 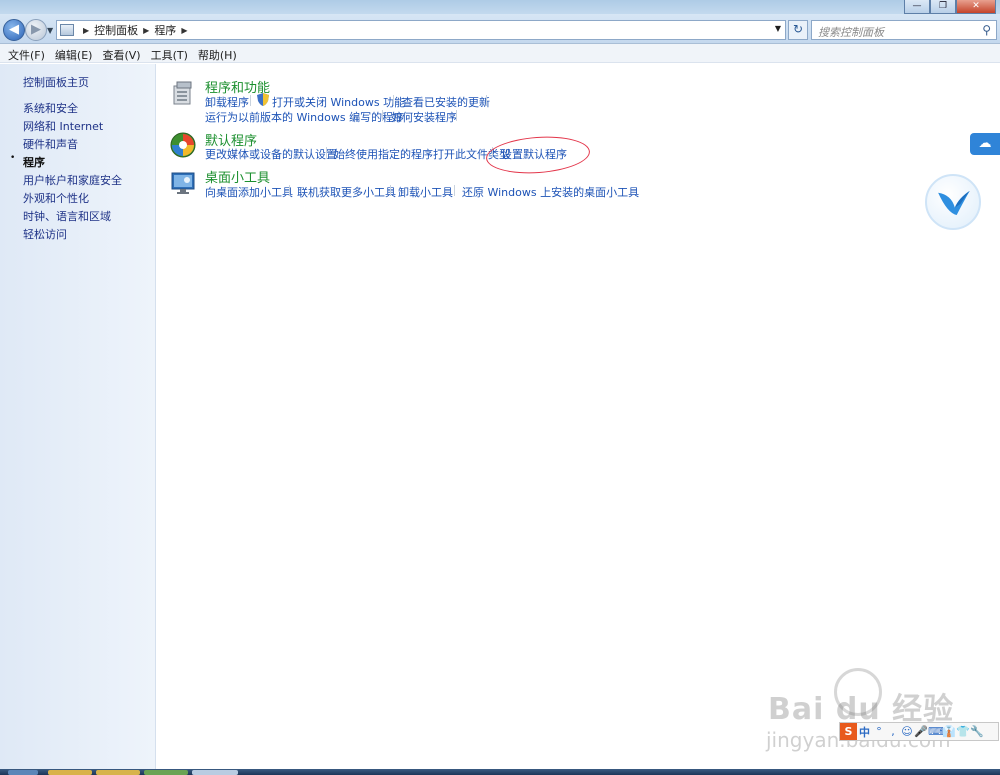 What do you see at coordinates (63, 126) in the screenshot?
I see `sidebar-item-network: 网络和 Internet` at bounding box center [63, 126].